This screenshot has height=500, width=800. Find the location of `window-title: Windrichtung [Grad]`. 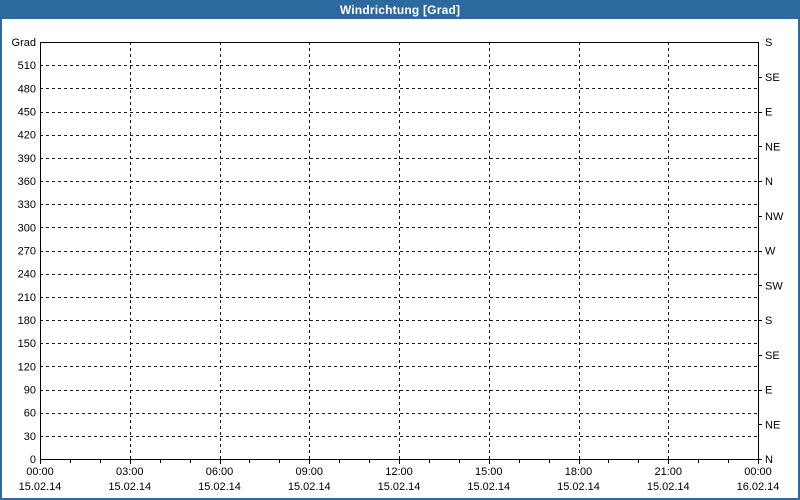

window-title: Windrichtung [Grad] is located at coordinates (400, 9).